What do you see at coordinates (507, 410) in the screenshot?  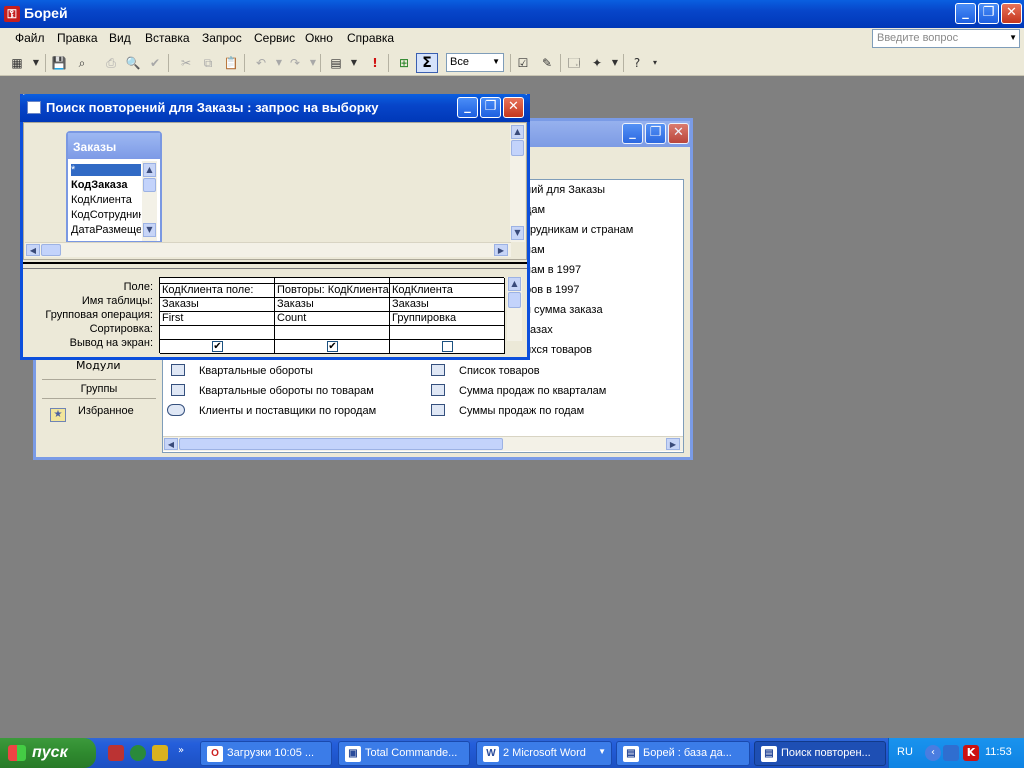 I see `list-item: Суммы продаж по годам` at bounding box center [507, 410].